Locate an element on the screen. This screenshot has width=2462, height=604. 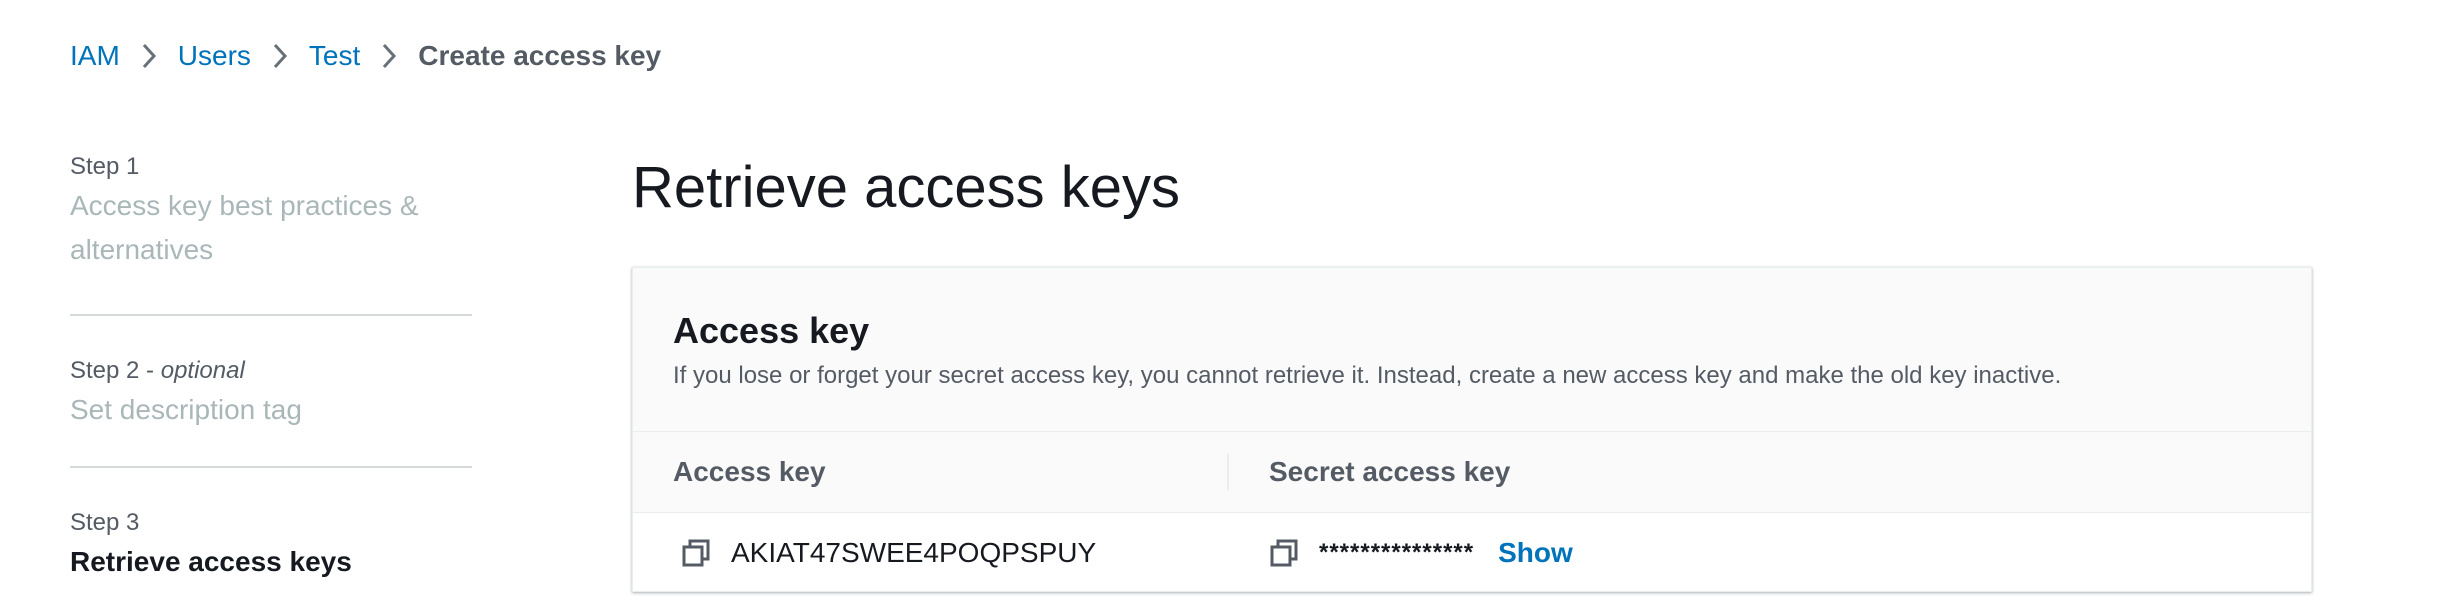
breadcrumb: IAM Users Test Create access key is located at coordinates (365, 56).